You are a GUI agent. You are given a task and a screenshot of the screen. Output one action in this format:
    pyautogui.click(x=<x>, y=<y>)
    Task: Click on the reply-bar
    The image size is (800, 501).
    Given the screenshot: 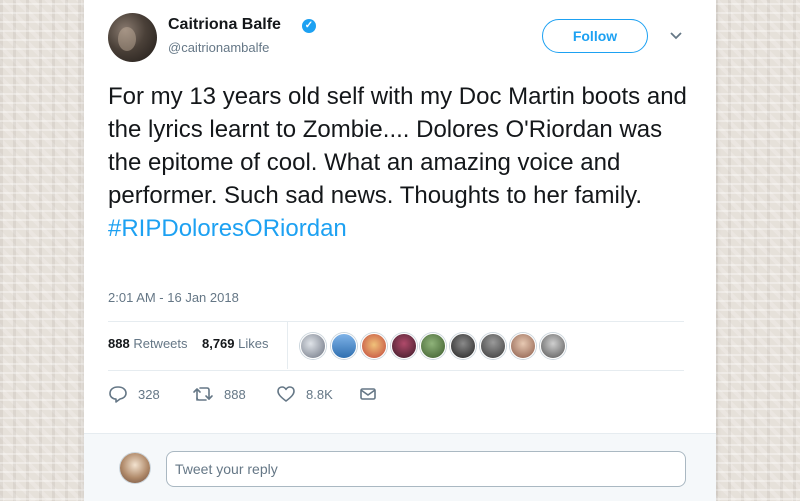 What is the action you would take?
    pyautogui.click(x=400, y=467)
    